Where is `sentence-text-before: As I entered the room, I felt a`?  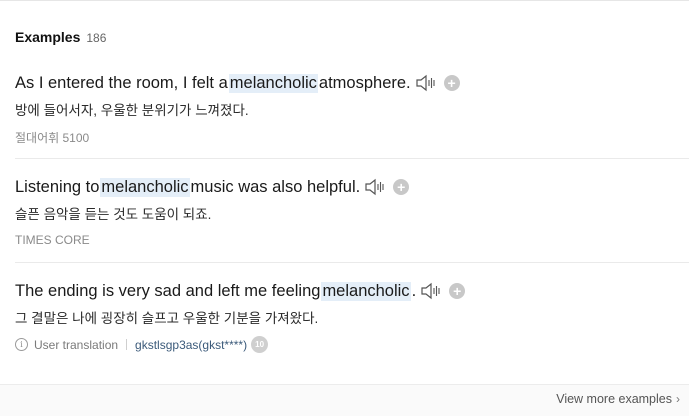 sentence-text-before: As I entered the room, I felt a is located at coordinates (121, 82).